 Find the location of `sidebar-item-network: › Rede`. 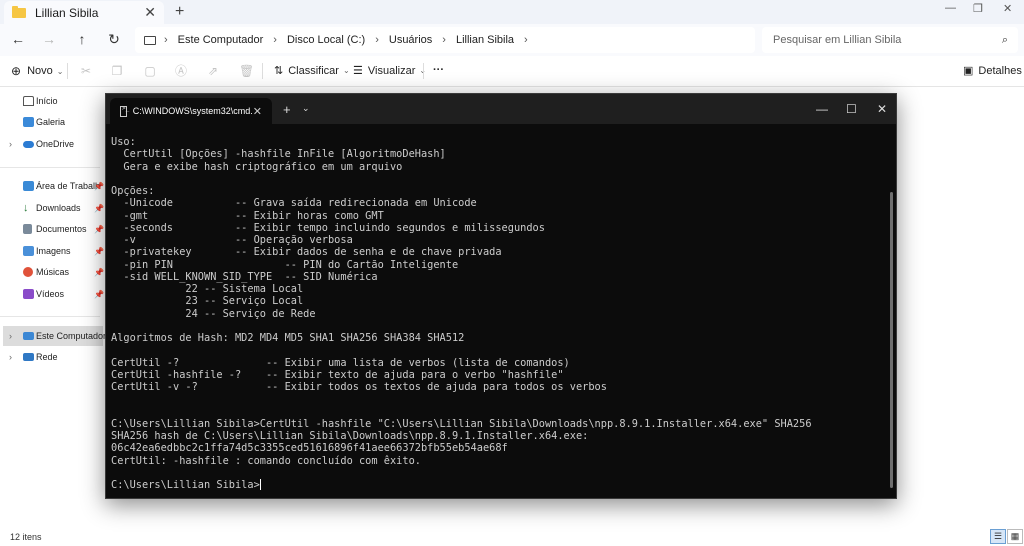

sidebar-item-network: › Rede is located at coordinates (51, 357).